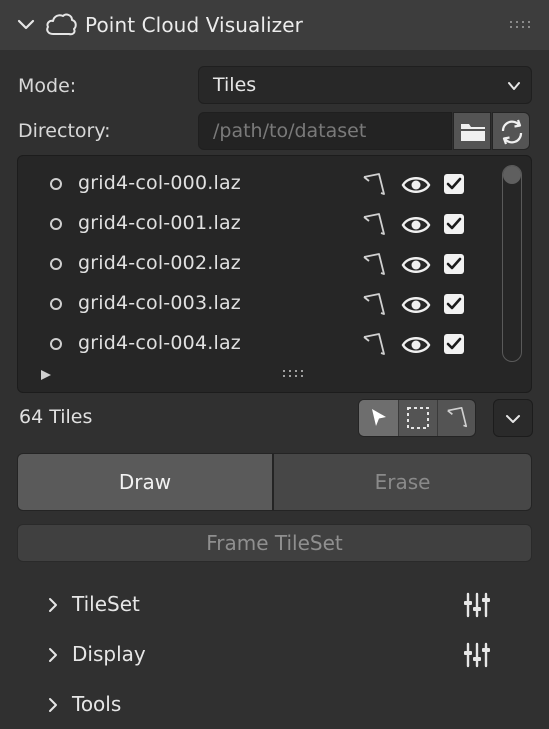 The width and height of the screenshot is (549, 729). What do you see at coordinates (365, 85) in the screenshot?
I see `mode-select: Tiles` at bounding box center [365, 85].